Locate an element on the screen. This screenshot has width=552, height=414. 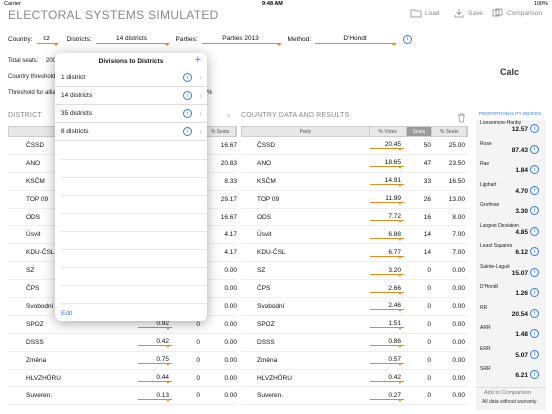
votes-value: 20.45 is located at coordinates (387, 146).